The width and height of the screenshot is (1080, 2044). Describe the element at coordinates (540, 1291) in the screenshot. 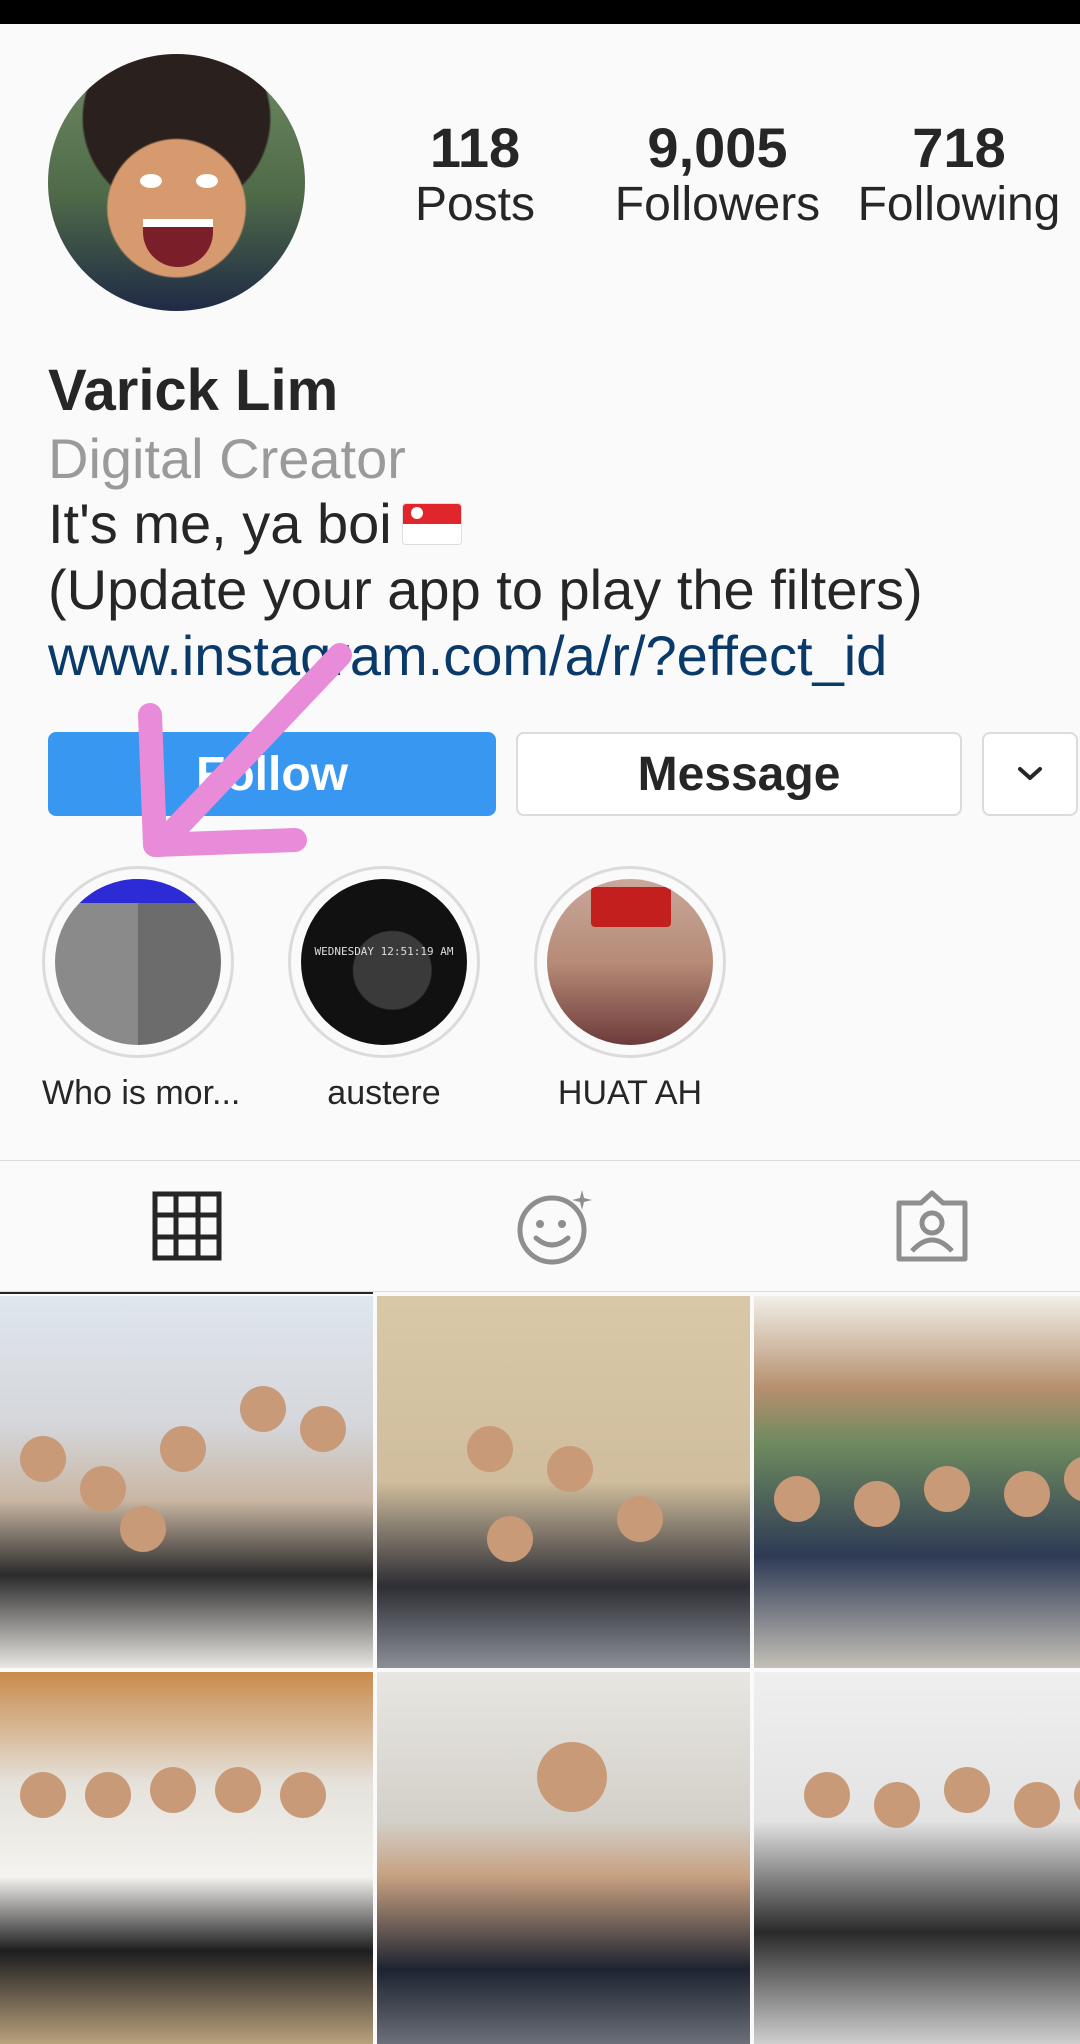

I see `tabs-divider` at that location.